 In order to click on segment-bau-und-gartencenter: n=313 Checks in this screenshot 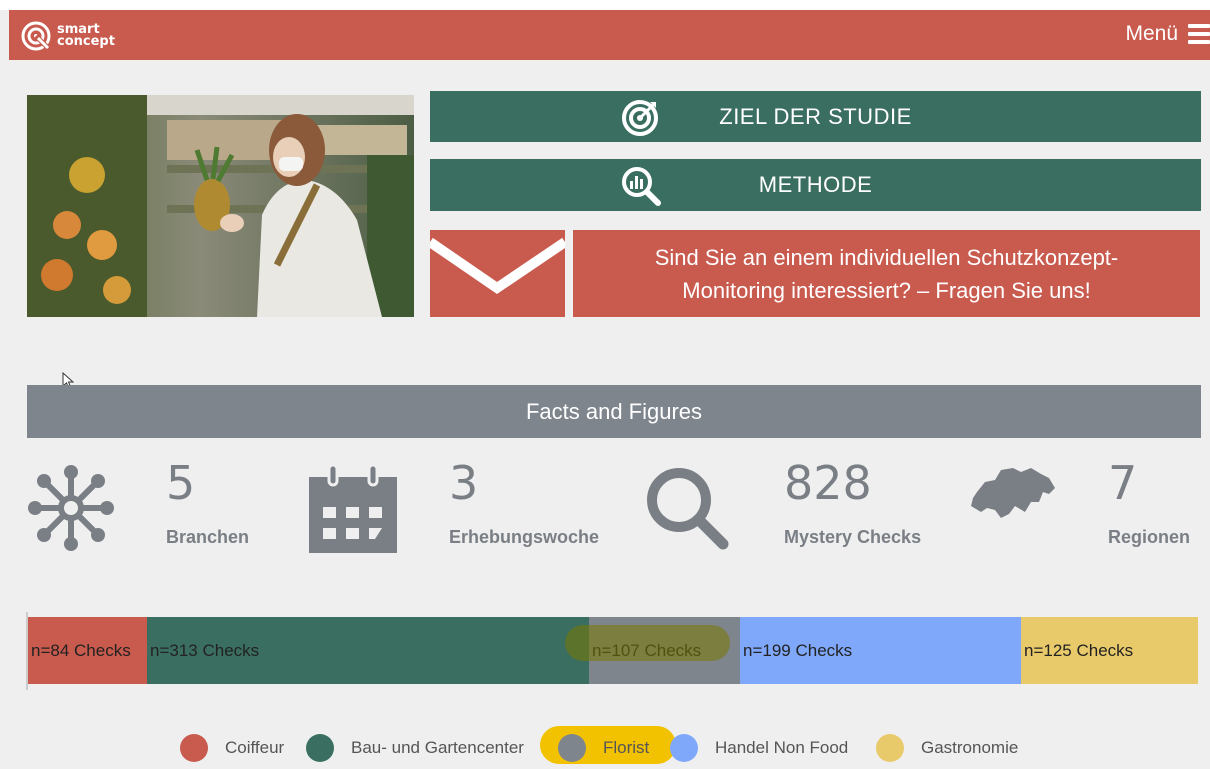, I will do `click(368, 650)`.